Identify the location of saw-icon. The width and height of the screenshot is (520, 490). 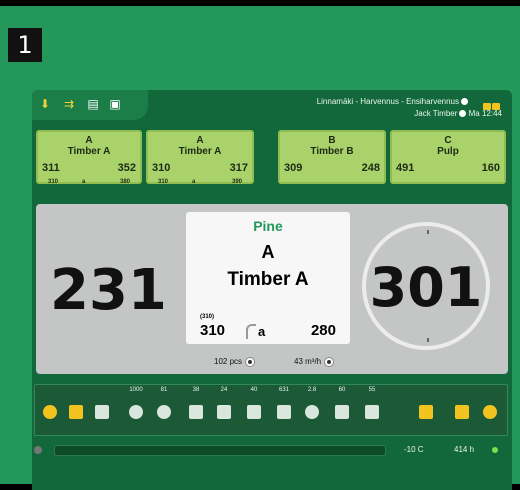
(50, 412).